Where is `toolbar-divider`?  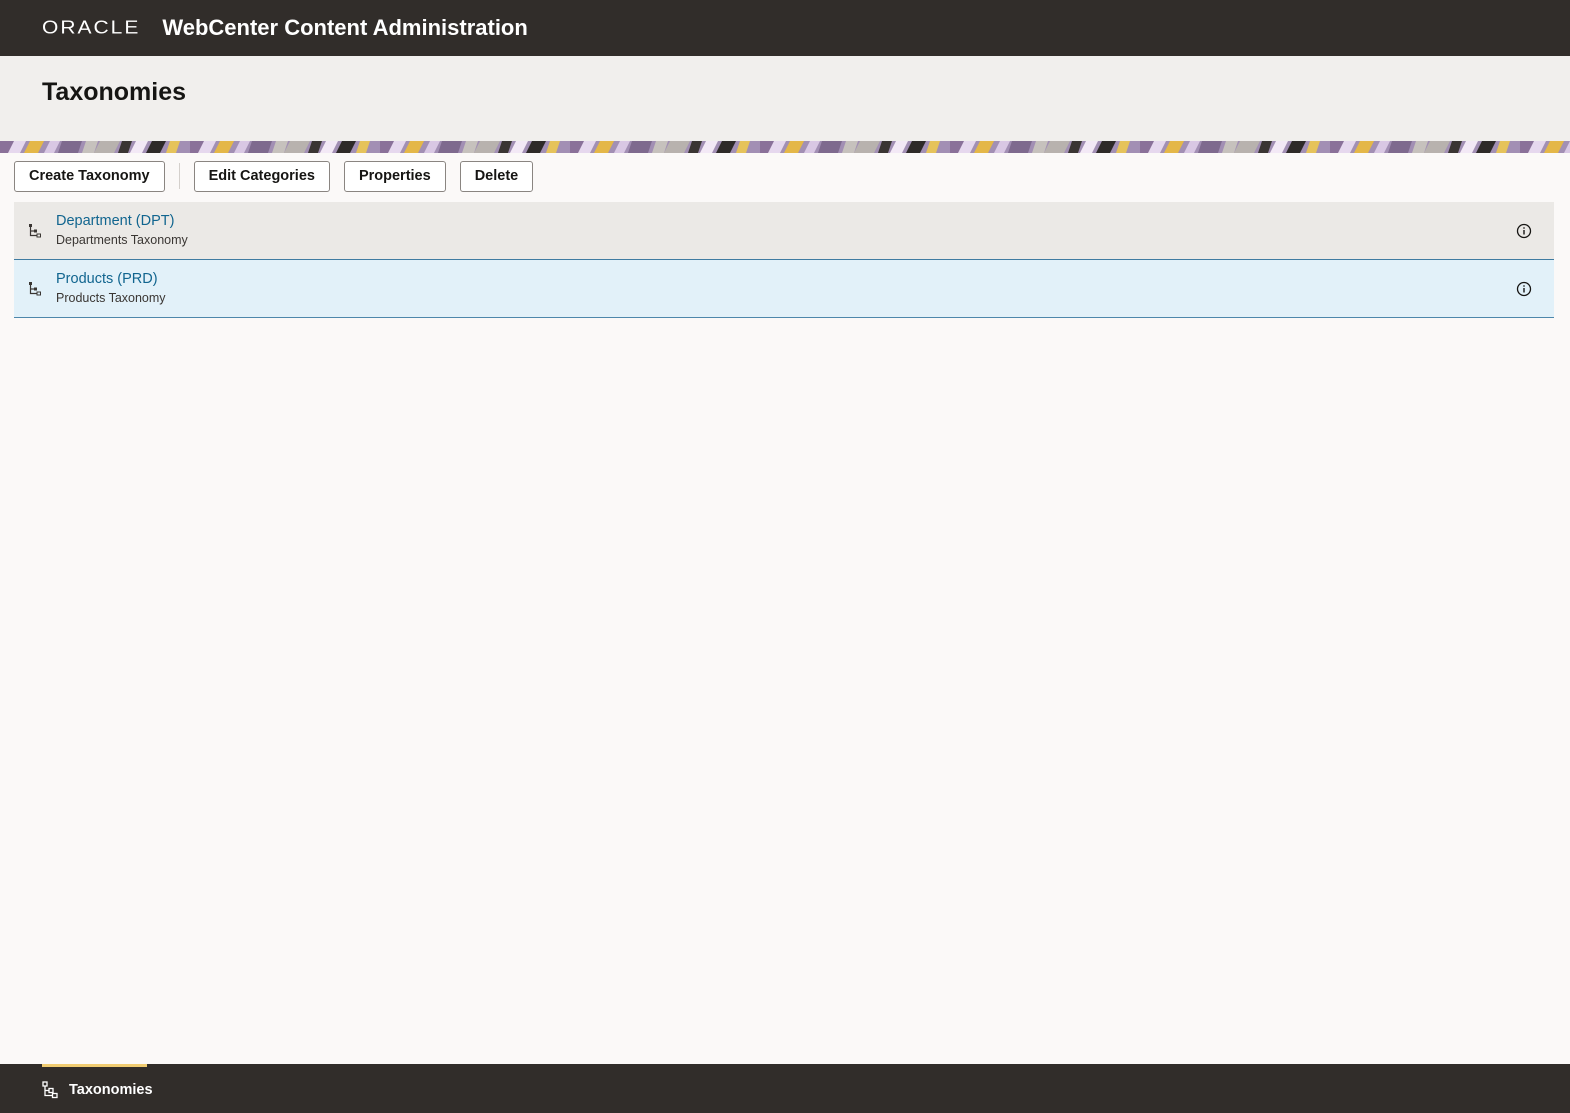 toolbar-divider is located at coordinates (179, 176).